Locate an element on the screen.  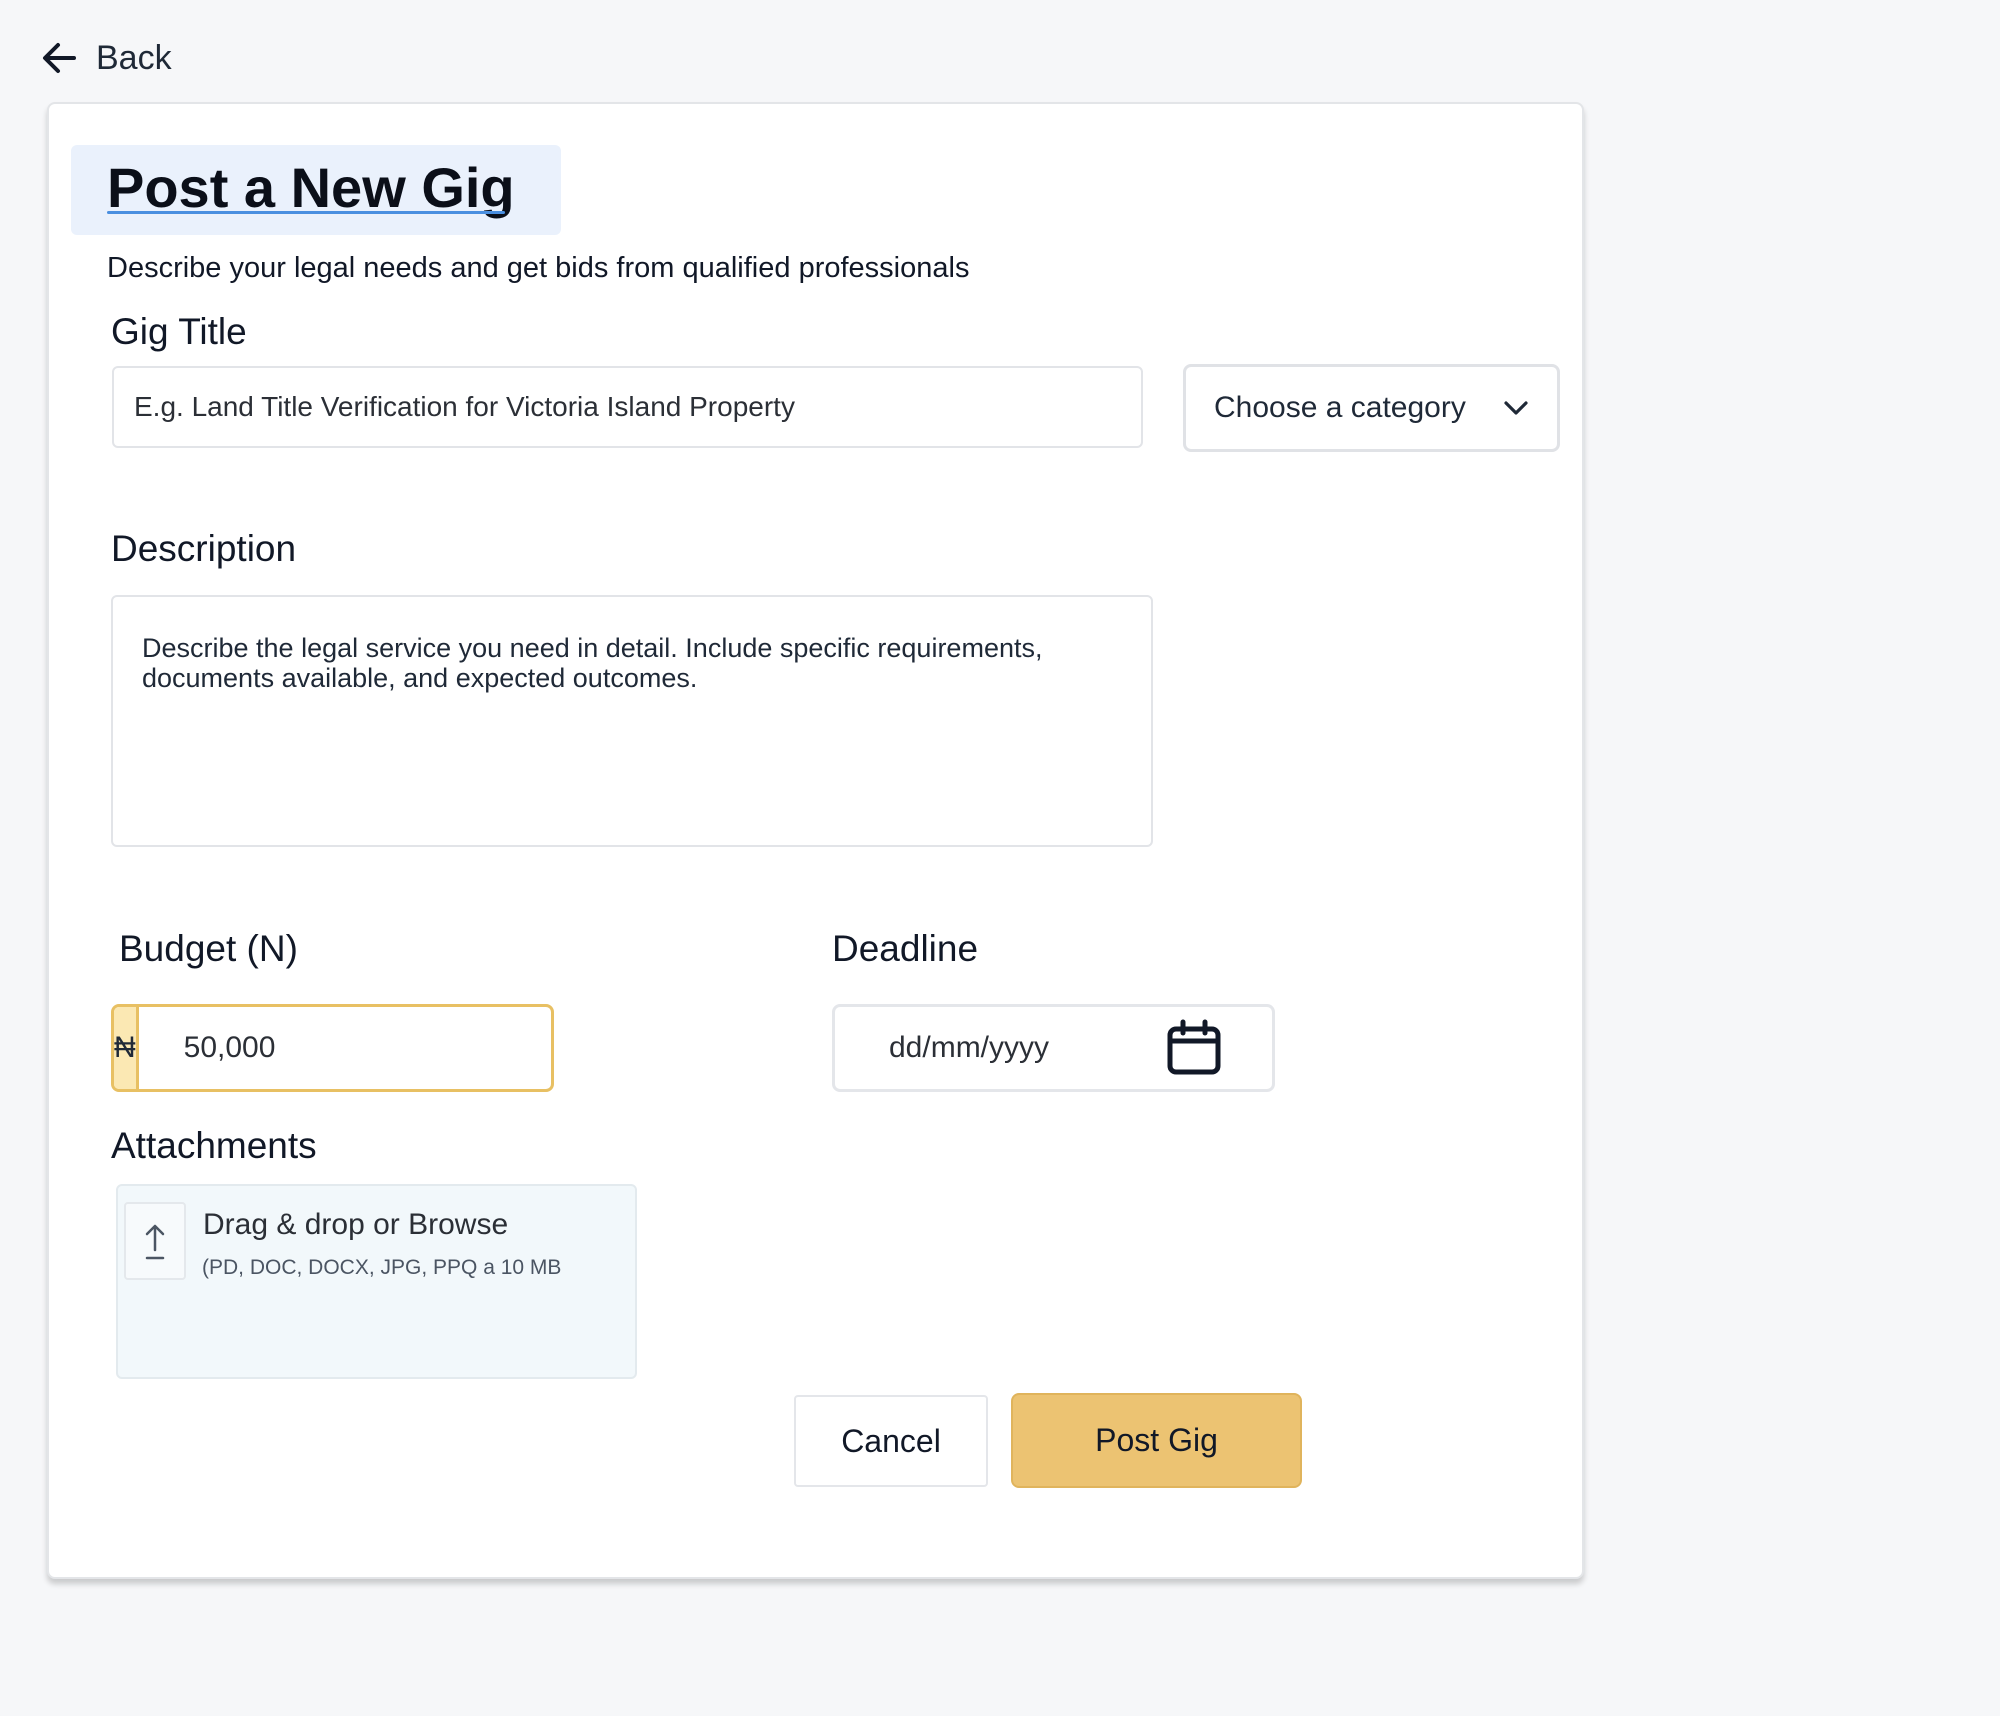
category-select: Choose a category is located at coordinates (1371, 408).